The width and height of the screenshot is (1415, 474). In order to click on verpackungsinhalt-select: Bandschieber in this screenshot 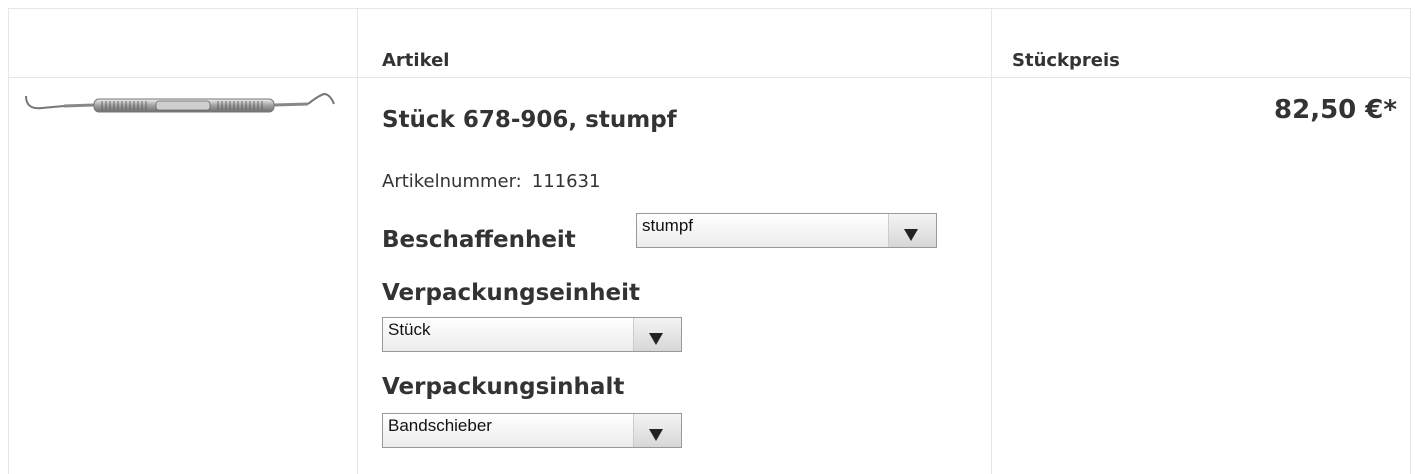, I will do `click(532, 430)`.